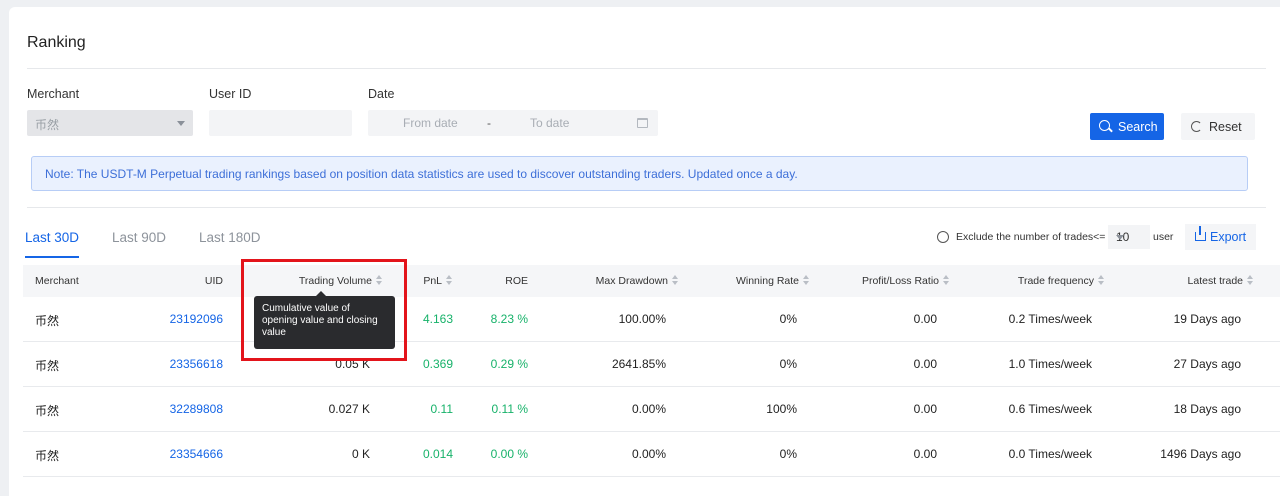 This screenshot has width=1280, height=496. What do you see at coordinates (642, 123) in the screenshot?
I see `calendar-icon` at bounding box center [642, 123].